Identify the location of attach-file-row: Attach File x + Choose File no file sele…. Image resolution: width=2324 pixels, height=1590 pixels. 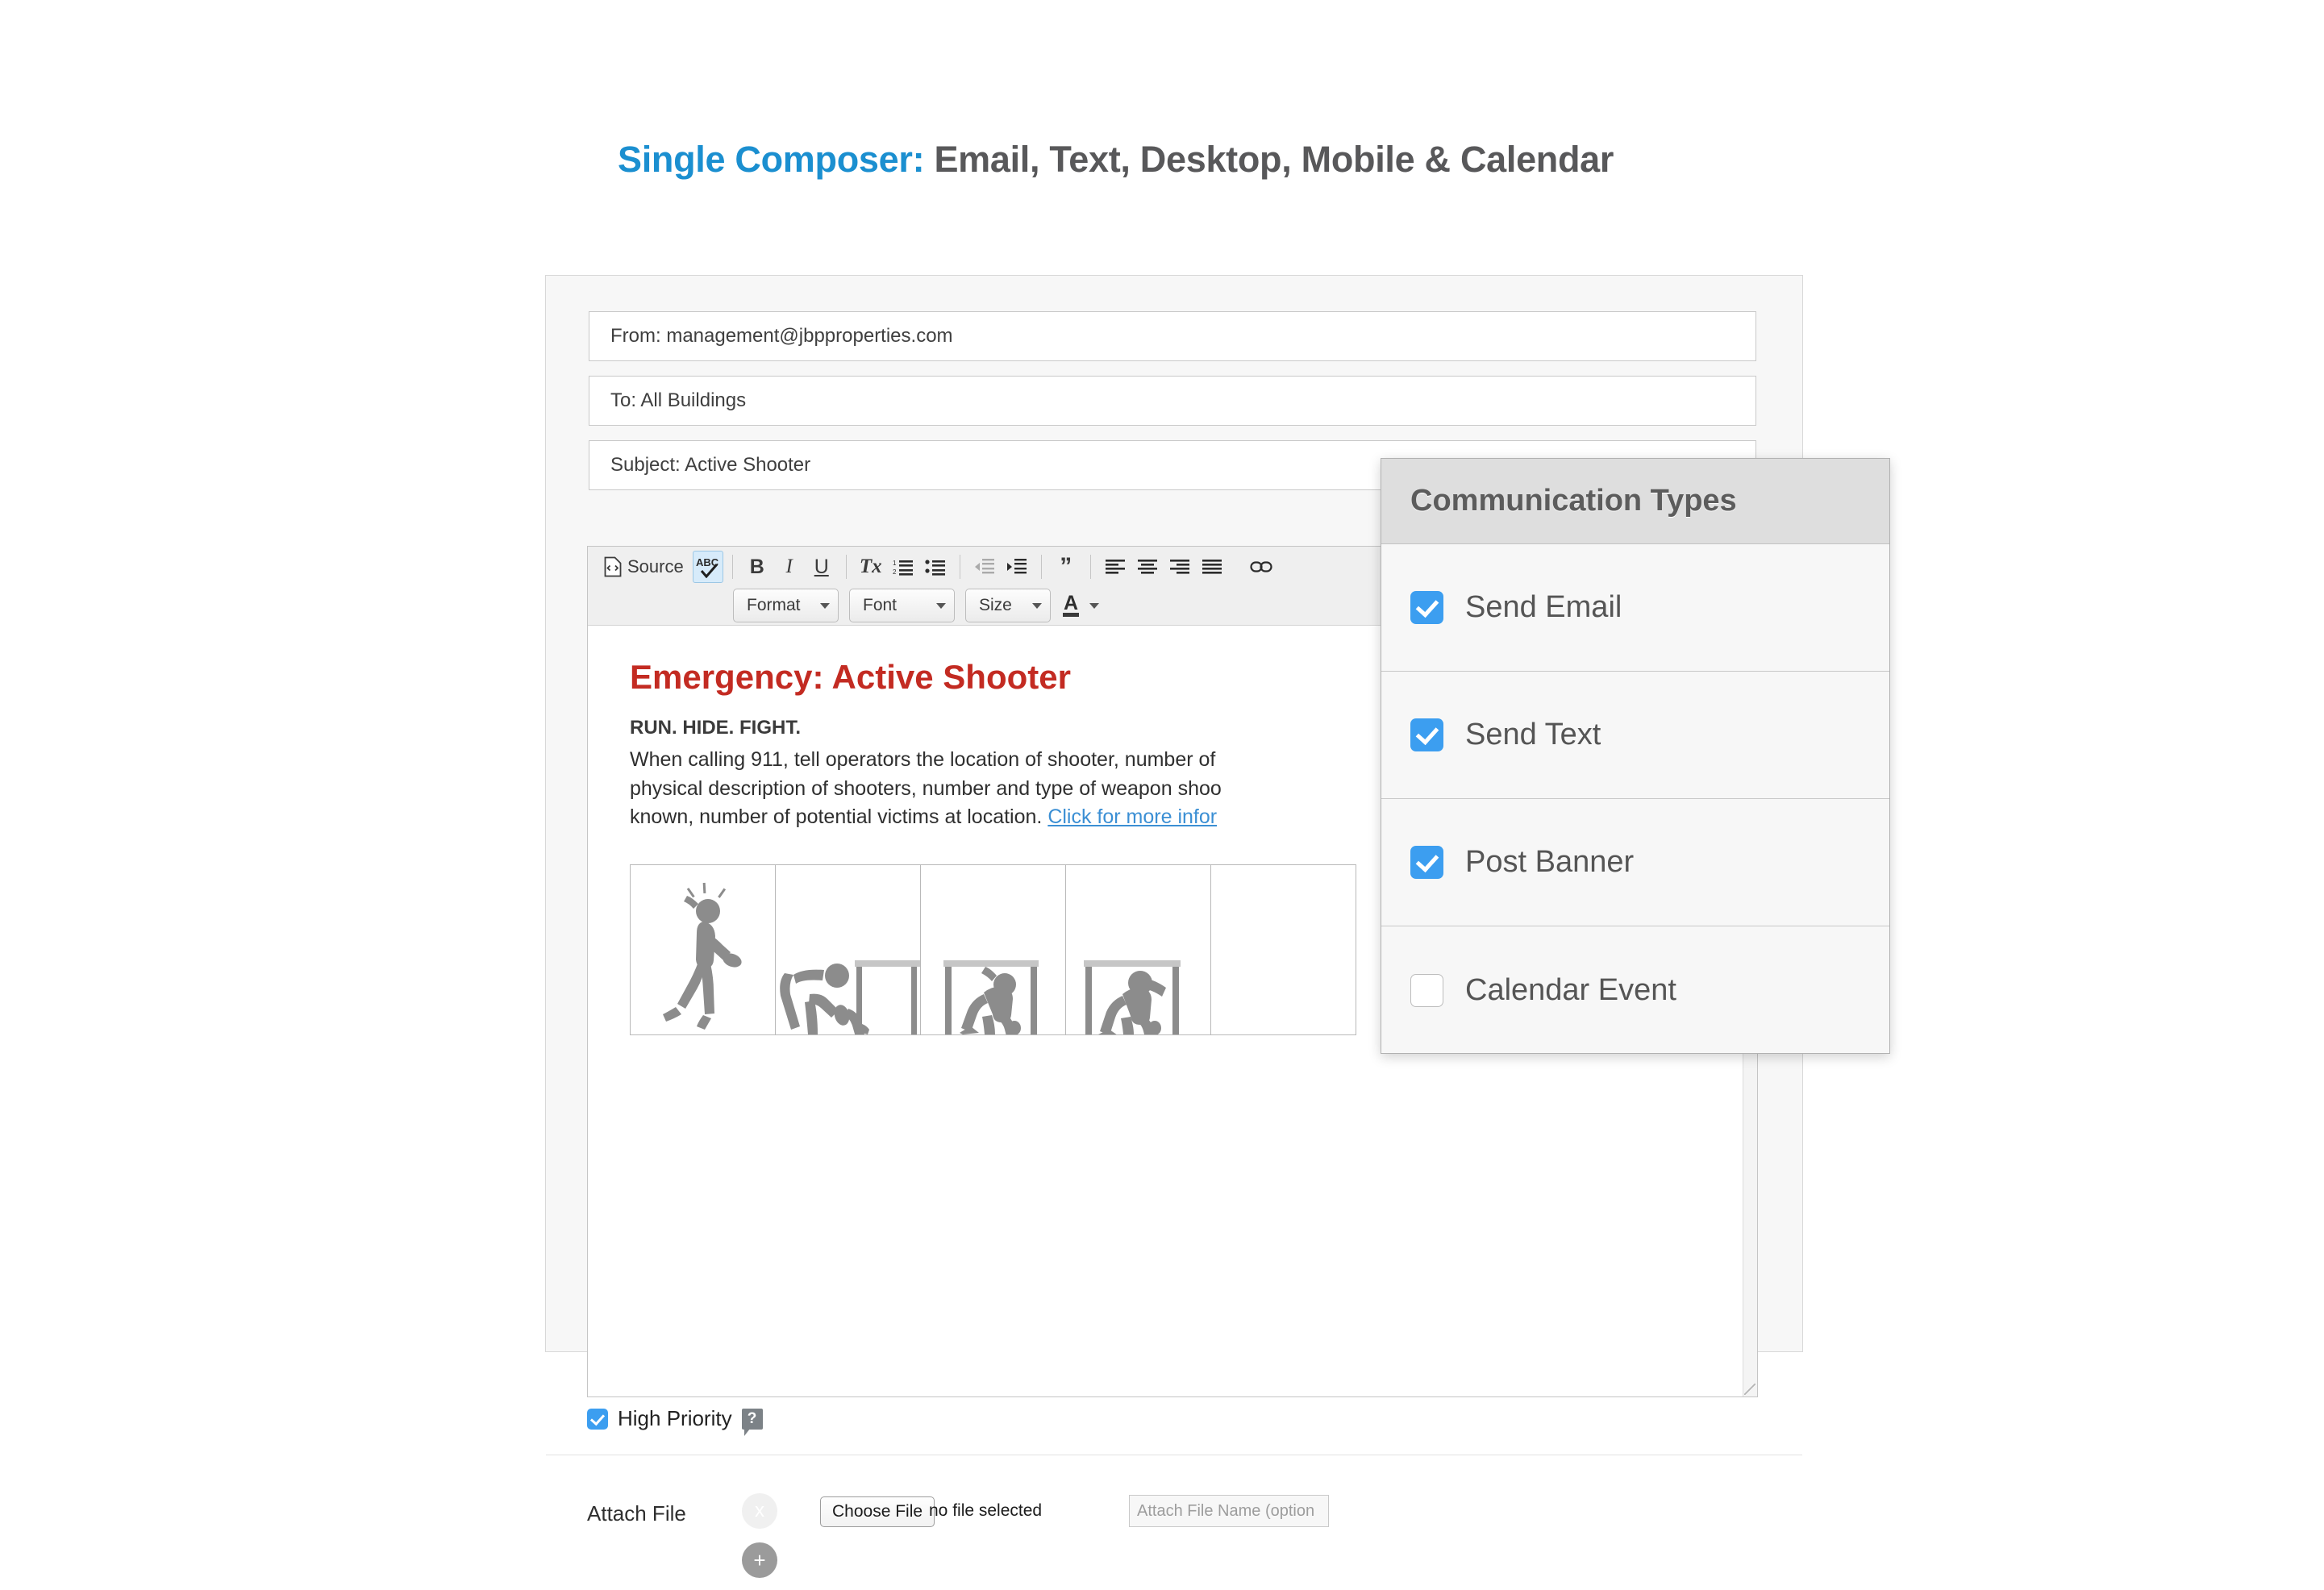
(1151, 1537).